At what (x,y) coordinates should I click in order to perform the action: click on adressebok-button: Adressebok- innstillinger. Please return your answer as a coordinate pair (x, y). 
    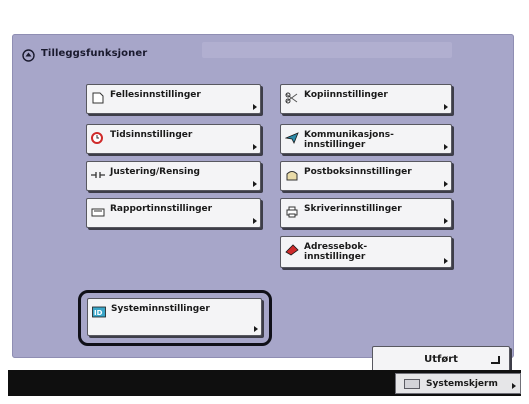
    Looking at the image, I should click on (366, 252).